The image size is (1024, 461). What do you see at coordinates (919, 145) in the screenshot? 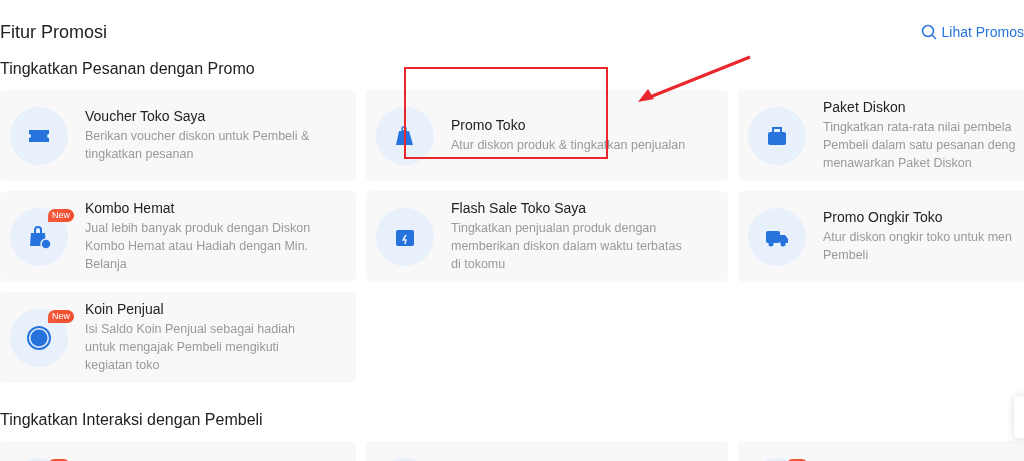
I see `card-description: Tingkatkan rata-rata nilai pembela Pembeli dalam satu pesanan deng menawarkan Paket Diskon` at bounding box center [919, 145].